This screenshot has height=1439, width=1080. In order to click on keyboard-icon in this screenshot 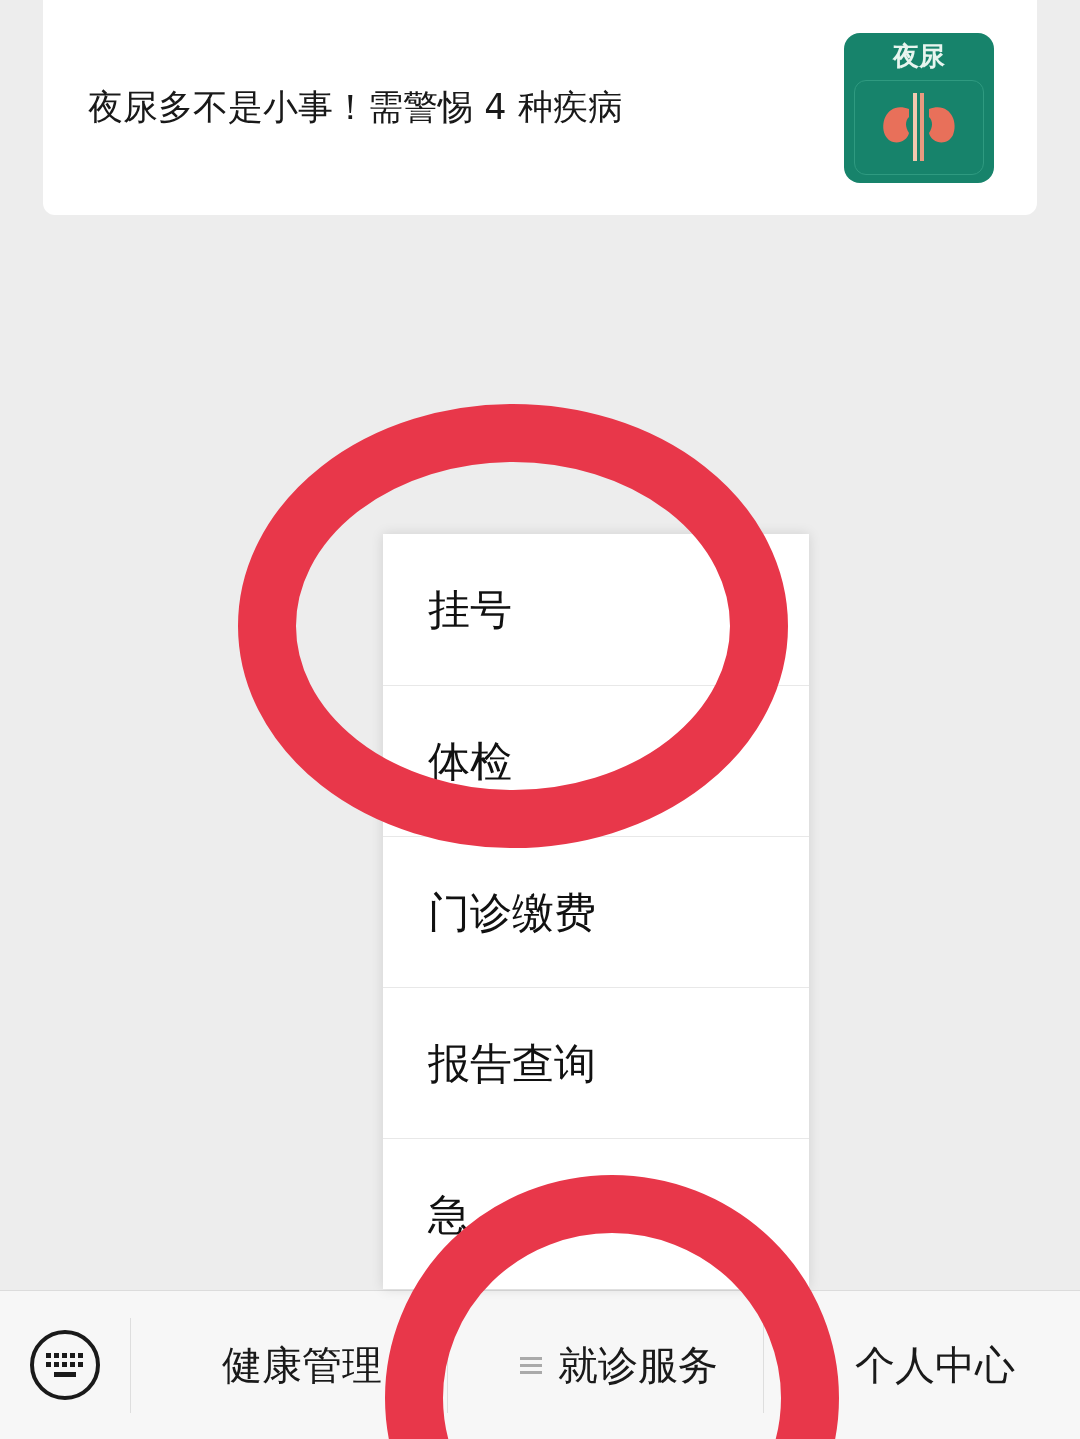, I will do `click(65, 1365)`.